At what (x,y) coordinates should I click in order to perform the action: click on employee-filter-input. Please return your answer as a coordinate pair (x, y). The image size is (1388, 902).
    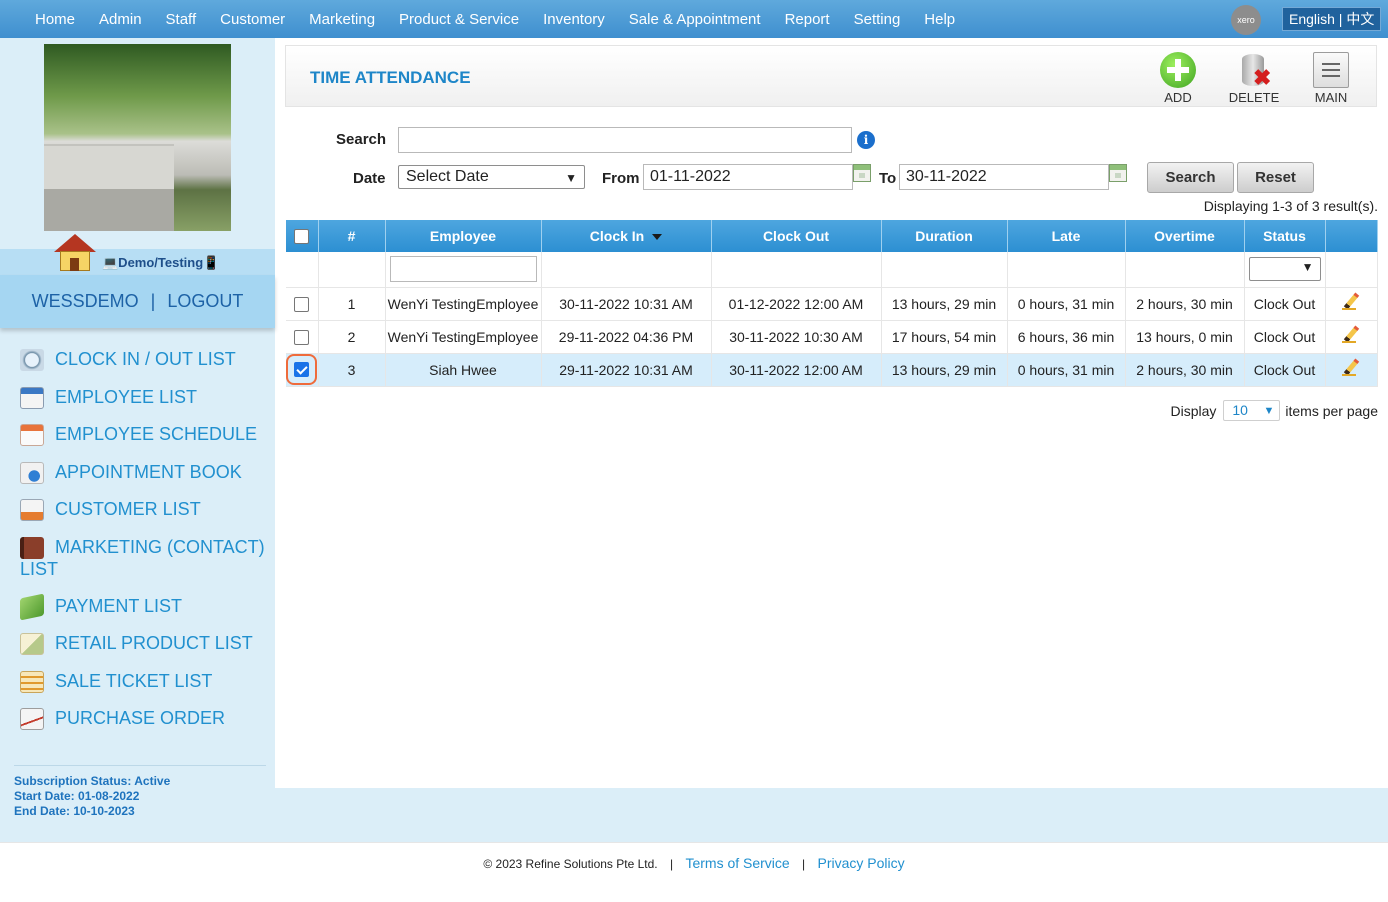
    Looking at the image, I should click on (463, 269).